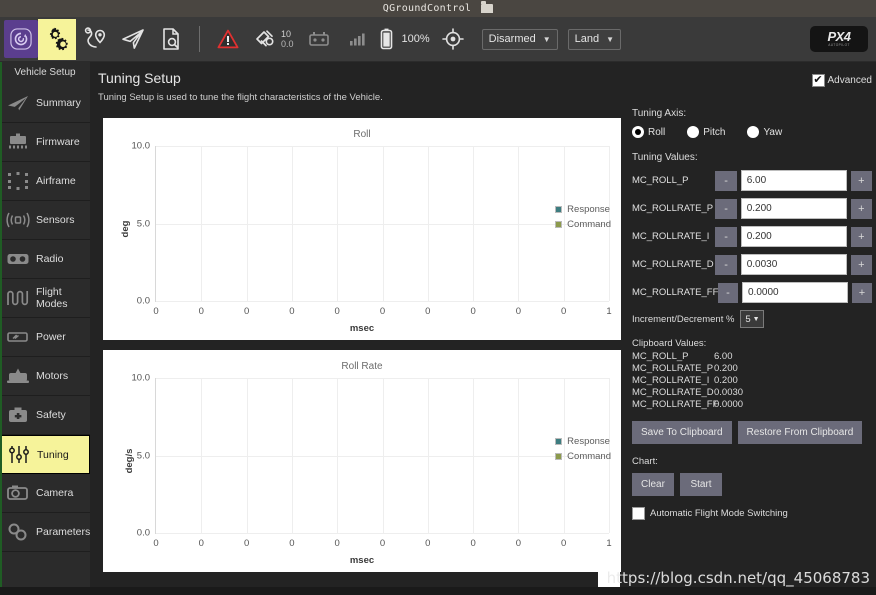 This screenshot has height=595, width=876. What do you see at coordinates (45, 532) in the screenshot?
I see `sidebar-item-parameters: Parameters` at bounding box center [45, 532].